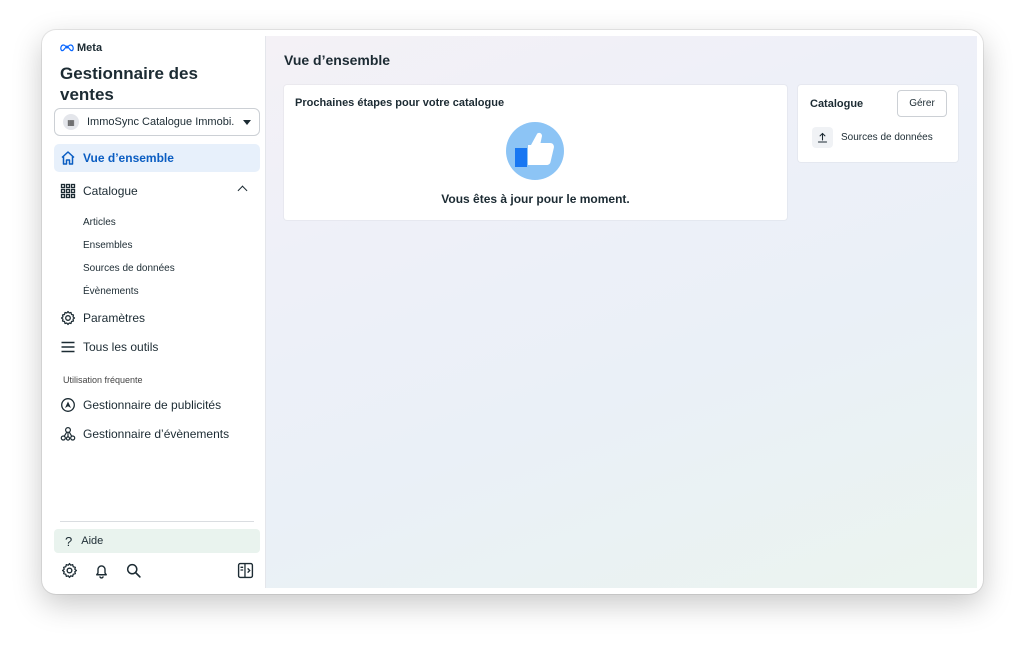 The height and width of the screenshot is (650, 1024). I want to click on nav-item-events-manager-label: Gestionnaire d’évènements, so click(156, 434).